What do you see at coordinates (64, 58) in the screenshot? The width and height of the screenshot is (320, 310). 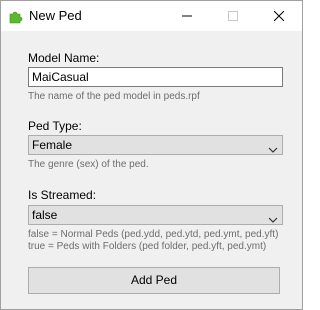 I see `model-name-label: Model Name:` at bounding box center [64, 58].